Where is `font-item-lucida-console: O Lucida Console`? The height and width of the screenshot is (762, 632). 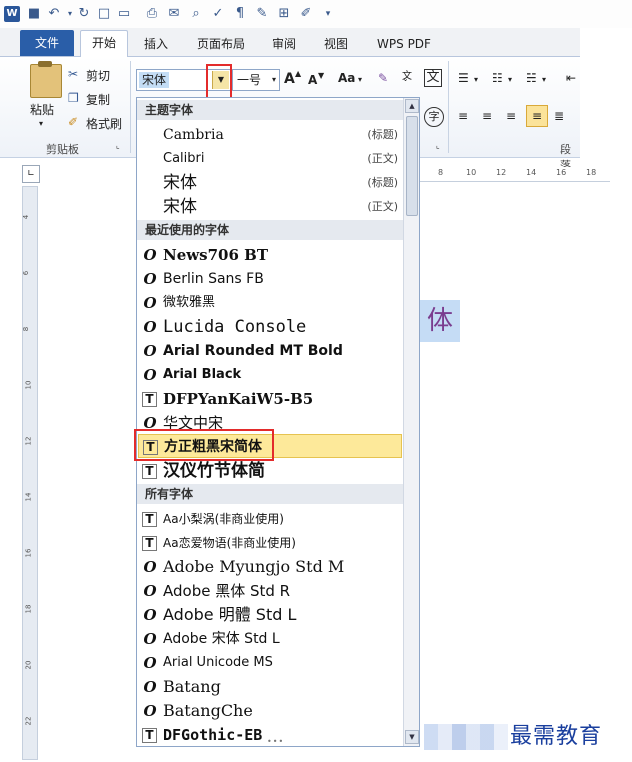
font-item-lucida-console: O Lucida Console is located at coordinates (270, 327).